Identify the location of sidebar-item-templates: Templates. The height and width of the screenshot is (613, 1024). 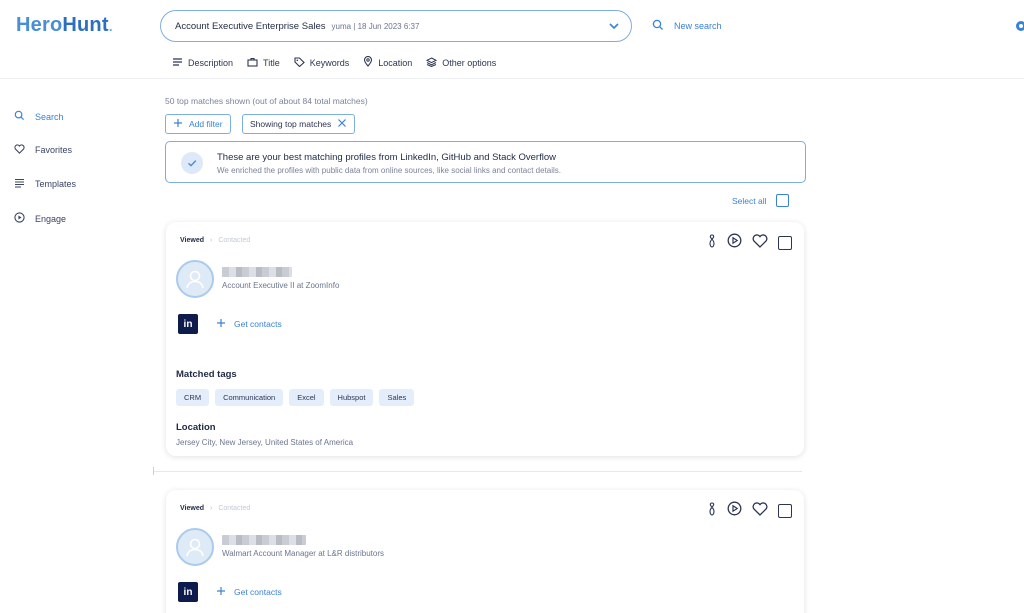
(45, 184).